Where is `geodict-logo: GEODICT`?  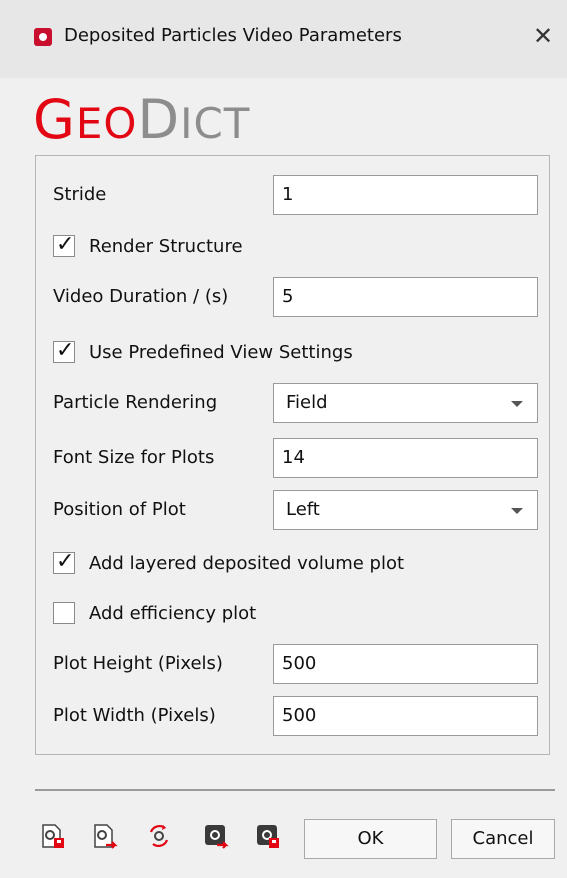 geodict-logo: GEODICT is located at coordinates (142, 119).